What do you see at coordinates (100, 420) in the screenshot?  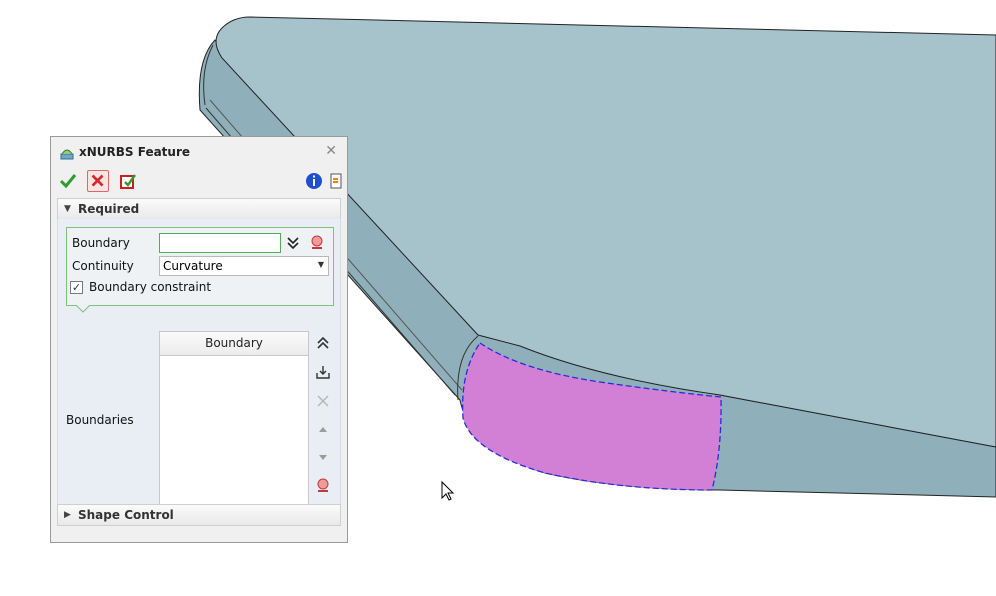 I see `boundaries-label: Boundaries` at bounding box center [100, 420].